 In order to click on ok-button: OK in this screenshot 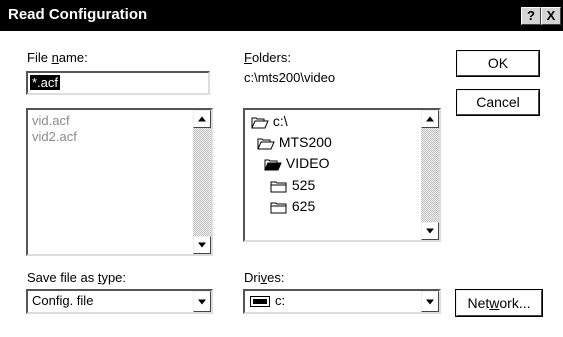, I will do `click(498, 63)`.